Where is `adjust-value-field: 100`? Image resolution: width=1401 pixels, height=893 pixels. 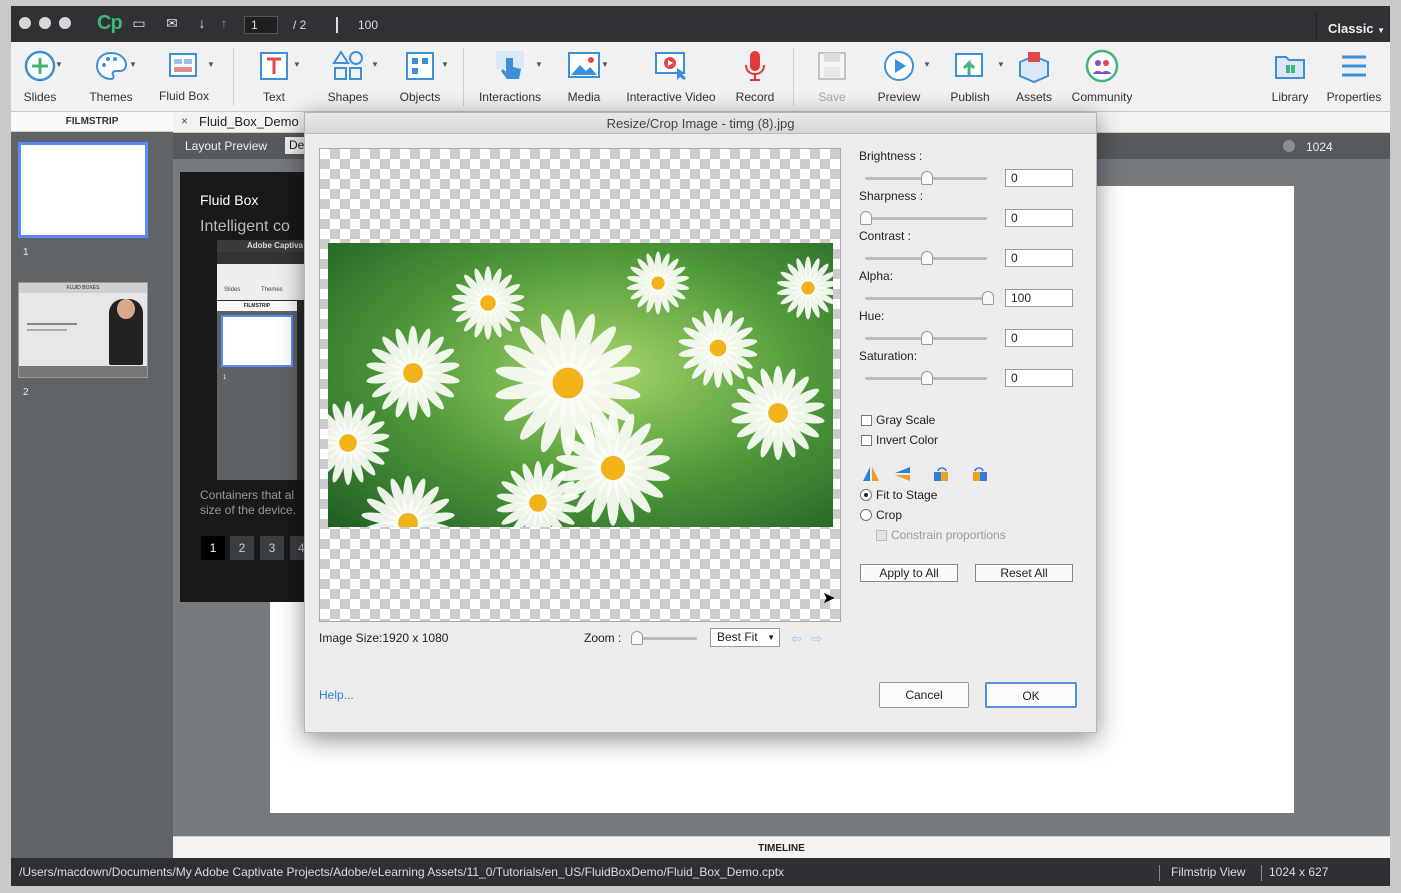 adjust-value-field: 100 is located at coordinates (1039, 298).